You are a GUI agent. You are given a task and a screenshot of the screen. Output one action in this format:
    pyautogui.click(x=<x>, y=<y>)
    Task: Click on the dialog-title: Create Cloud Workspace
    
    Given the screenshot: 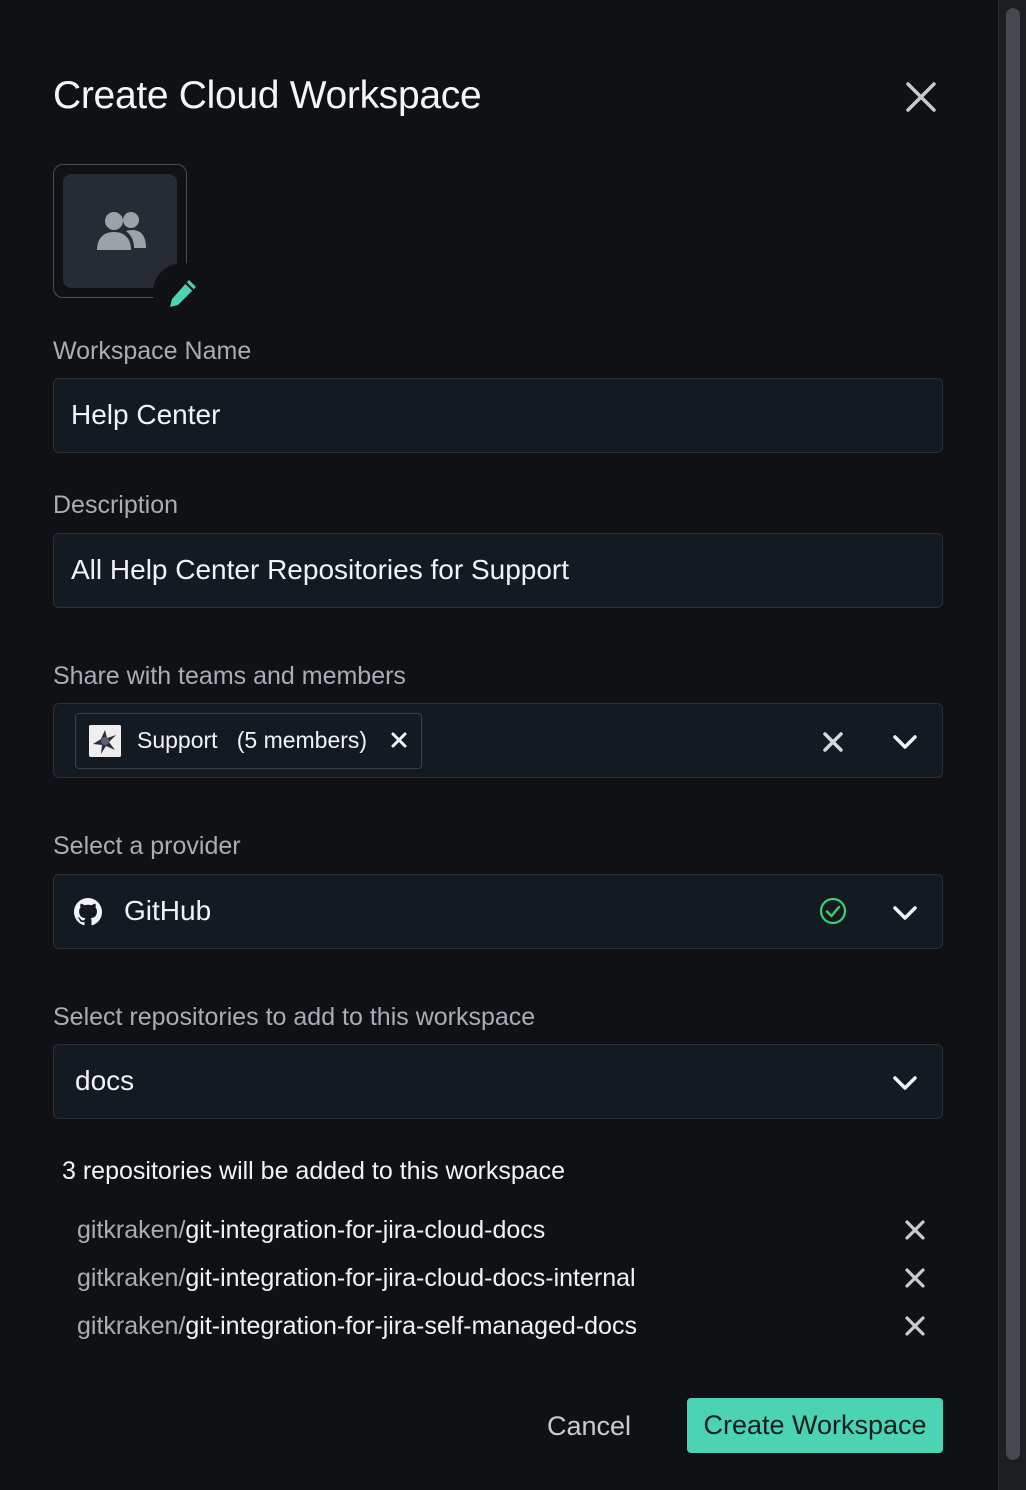 What is the action you would take?
    pyautogui.click(x=267, y=95)
    